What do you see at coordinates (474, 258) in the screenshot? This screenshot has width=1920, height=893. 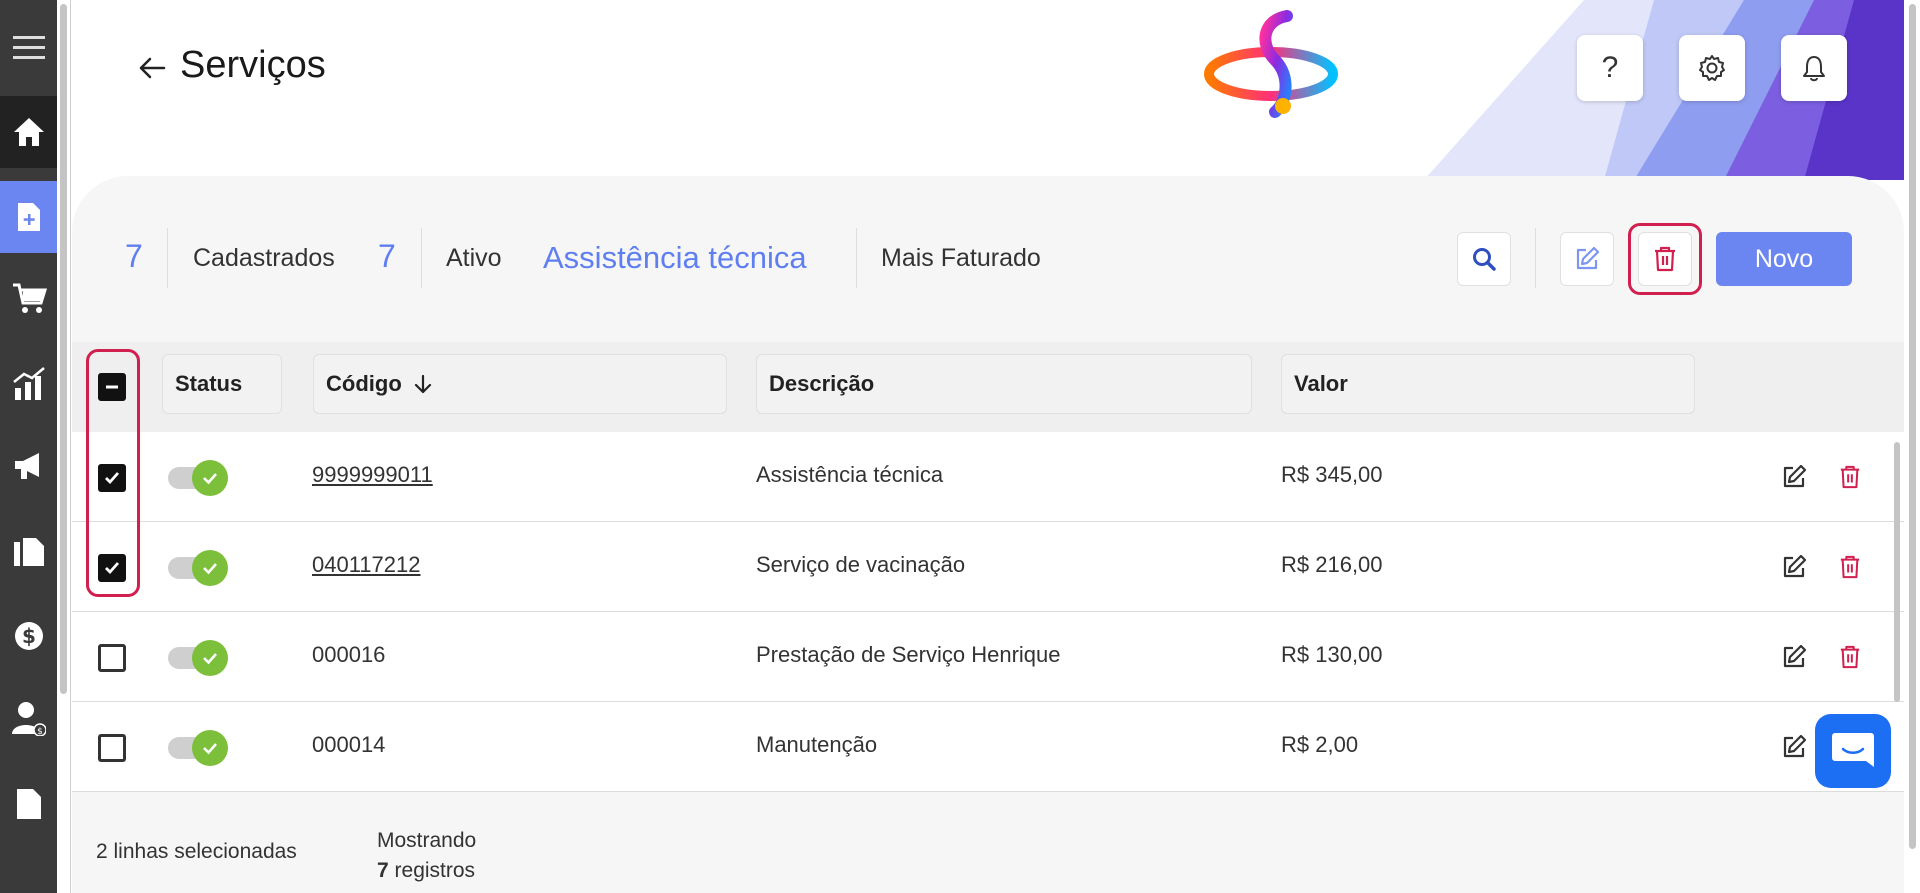 I see `active-label: Ativo` at bounding box center [474, 258].